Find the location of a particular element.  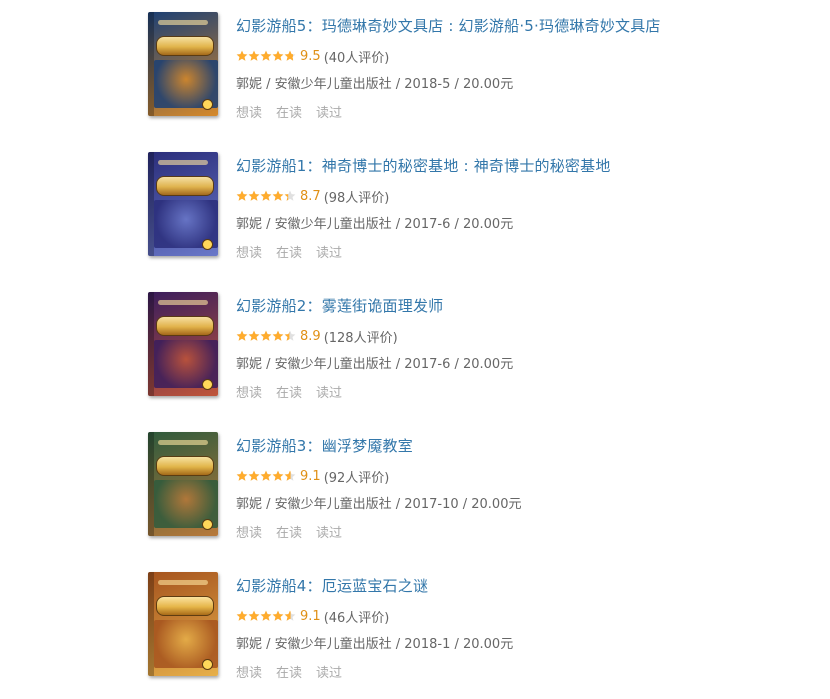

book-title-link: 幻影游船5：玛德琳奇妙文具店 : 幻影游船·5·玛德琳奇妙文具店 is located at coordinates (448, 25).